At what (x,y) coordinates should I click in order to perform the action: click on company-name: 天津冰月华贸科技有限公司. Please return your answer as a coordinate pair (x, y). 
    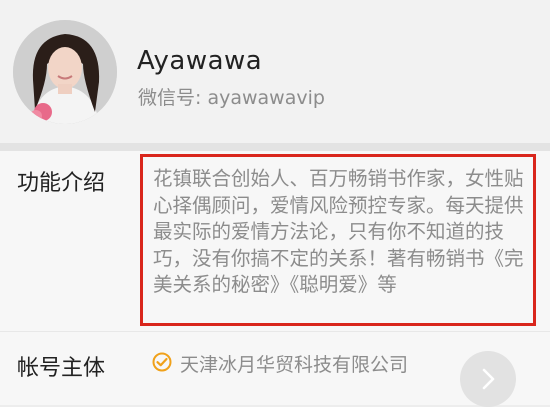
    Looking at the image, I should click on (294, 365).